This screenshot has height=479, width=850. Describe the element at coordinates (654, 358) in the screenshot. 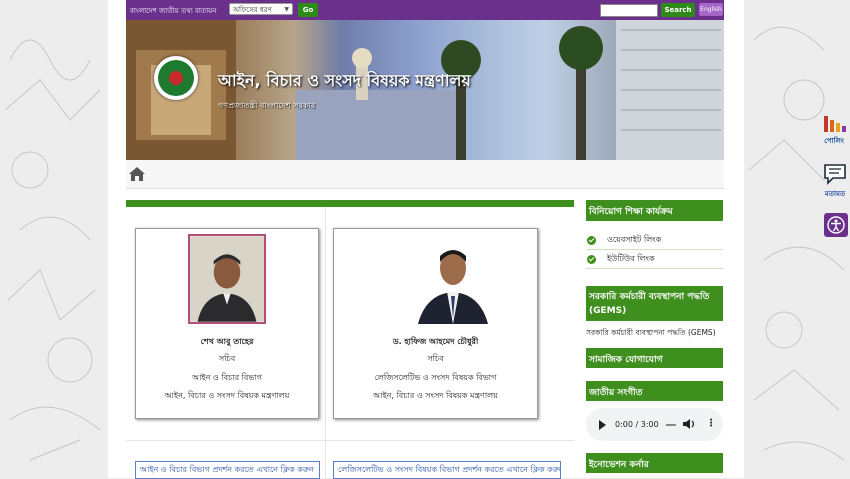

I see `social-media-header: সামাজিক যোগাযোগ` at that location.